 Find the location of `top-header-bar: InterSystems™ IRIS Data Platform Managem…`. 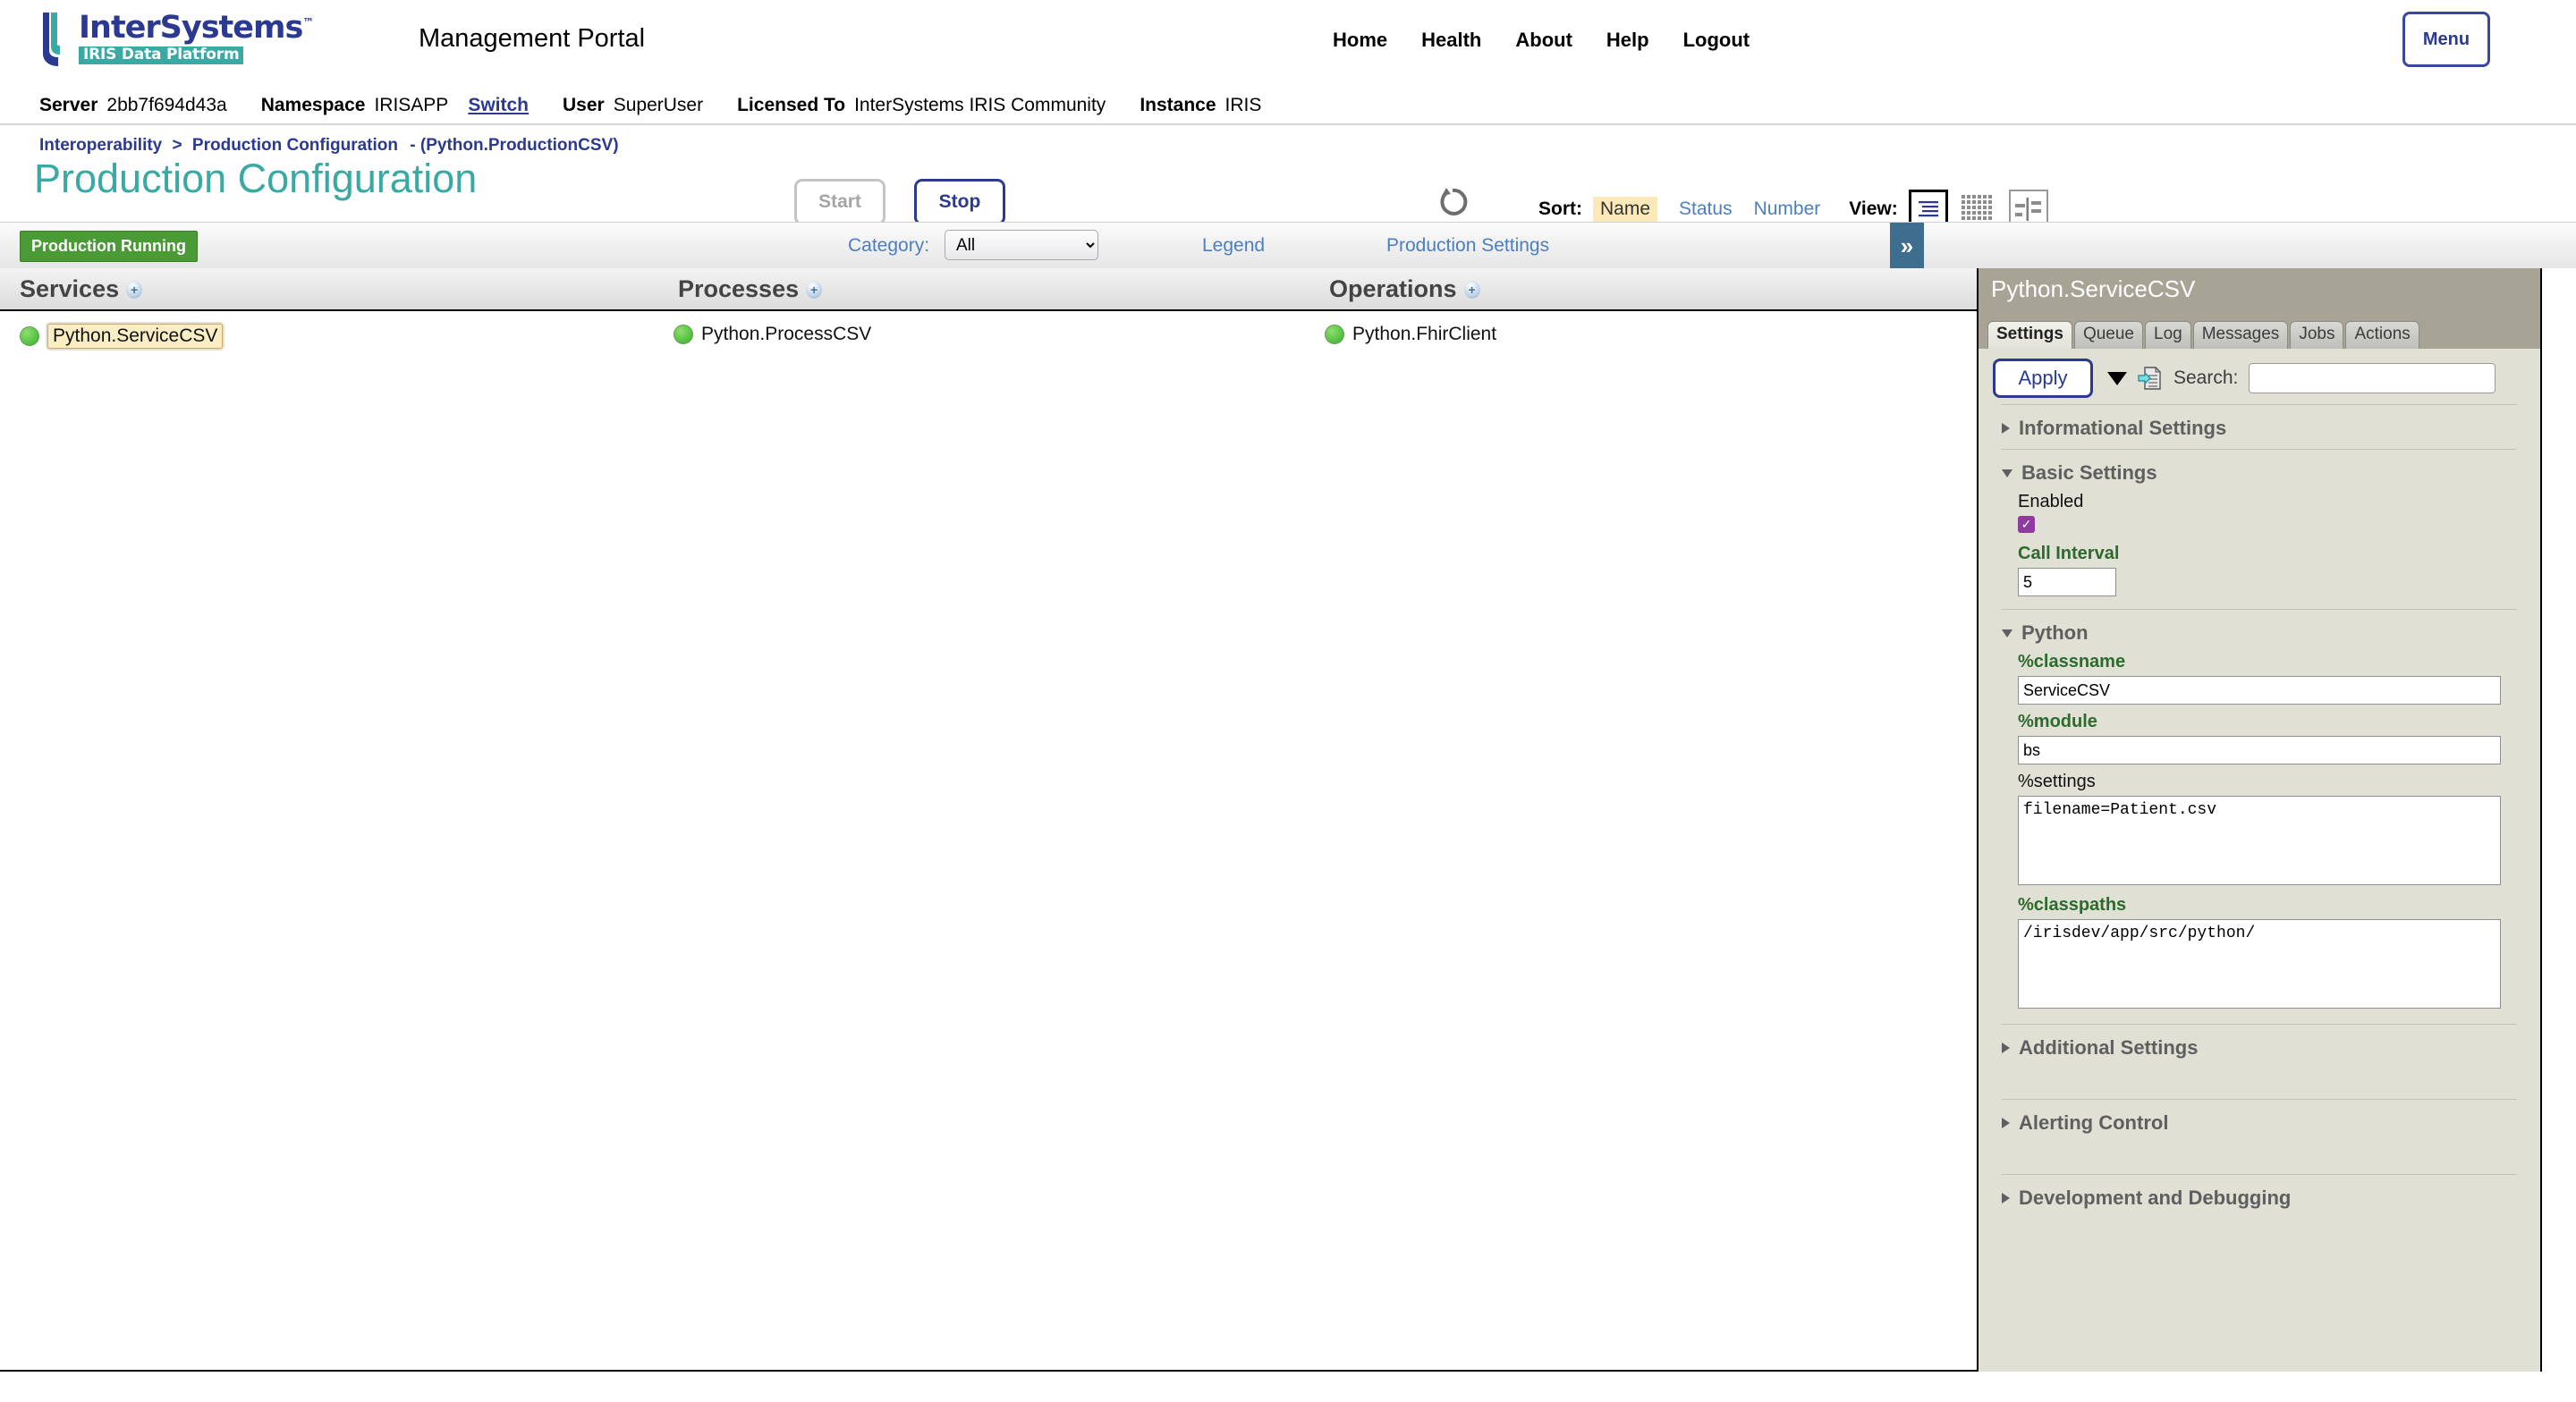

top-header-bar: InterSystems™ IRIS Data Platform Managem… is located at coordinates (1288, 44).